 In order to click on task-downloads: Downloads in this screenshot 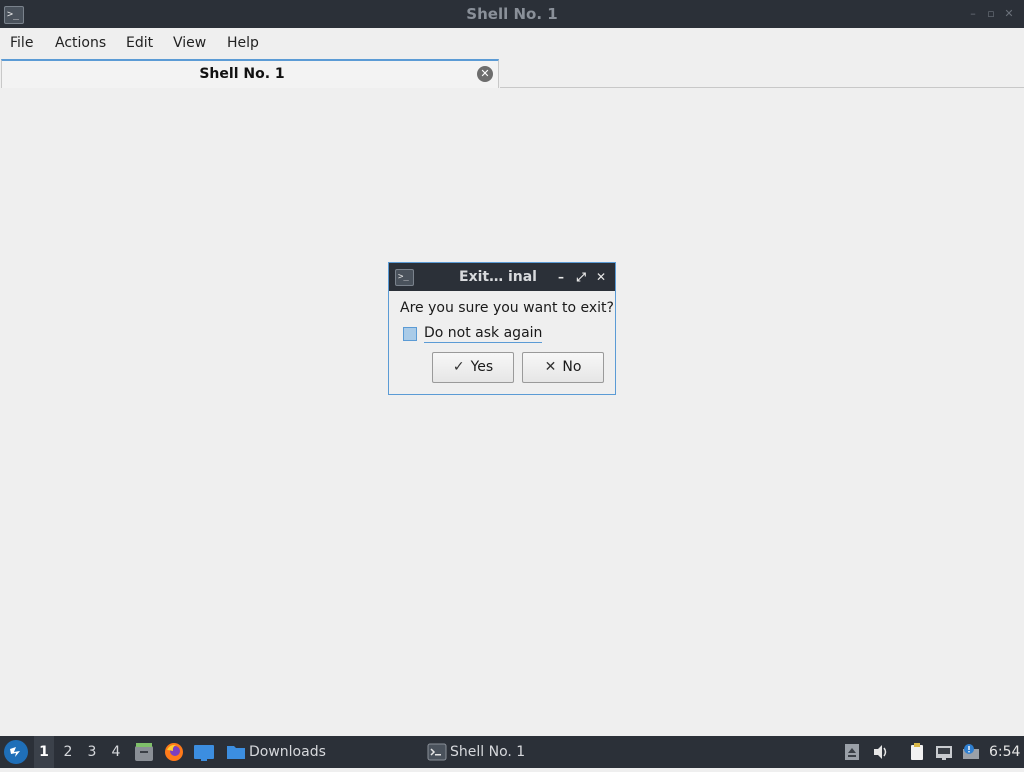, I will do `click(287, 752)`.